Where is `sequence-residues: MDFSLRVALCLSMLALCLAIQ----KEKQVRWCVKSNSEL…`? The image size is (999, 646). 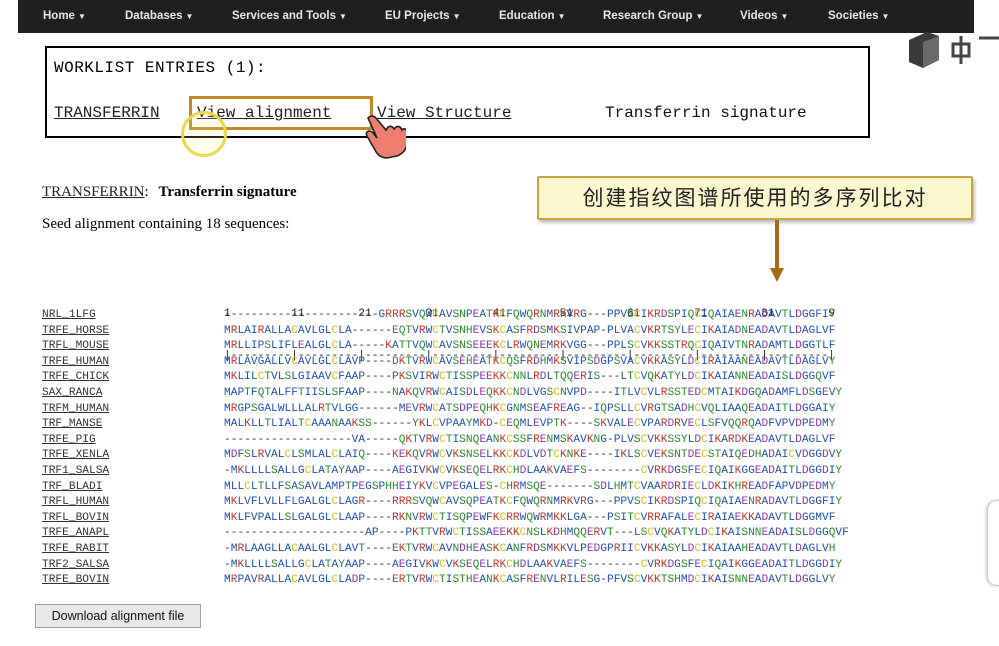
sequence-residues: MDFSLRVALCLSMLALCLAIQ----KEKQVRWCVKSNSEL… is located at coordinates (533, 455).